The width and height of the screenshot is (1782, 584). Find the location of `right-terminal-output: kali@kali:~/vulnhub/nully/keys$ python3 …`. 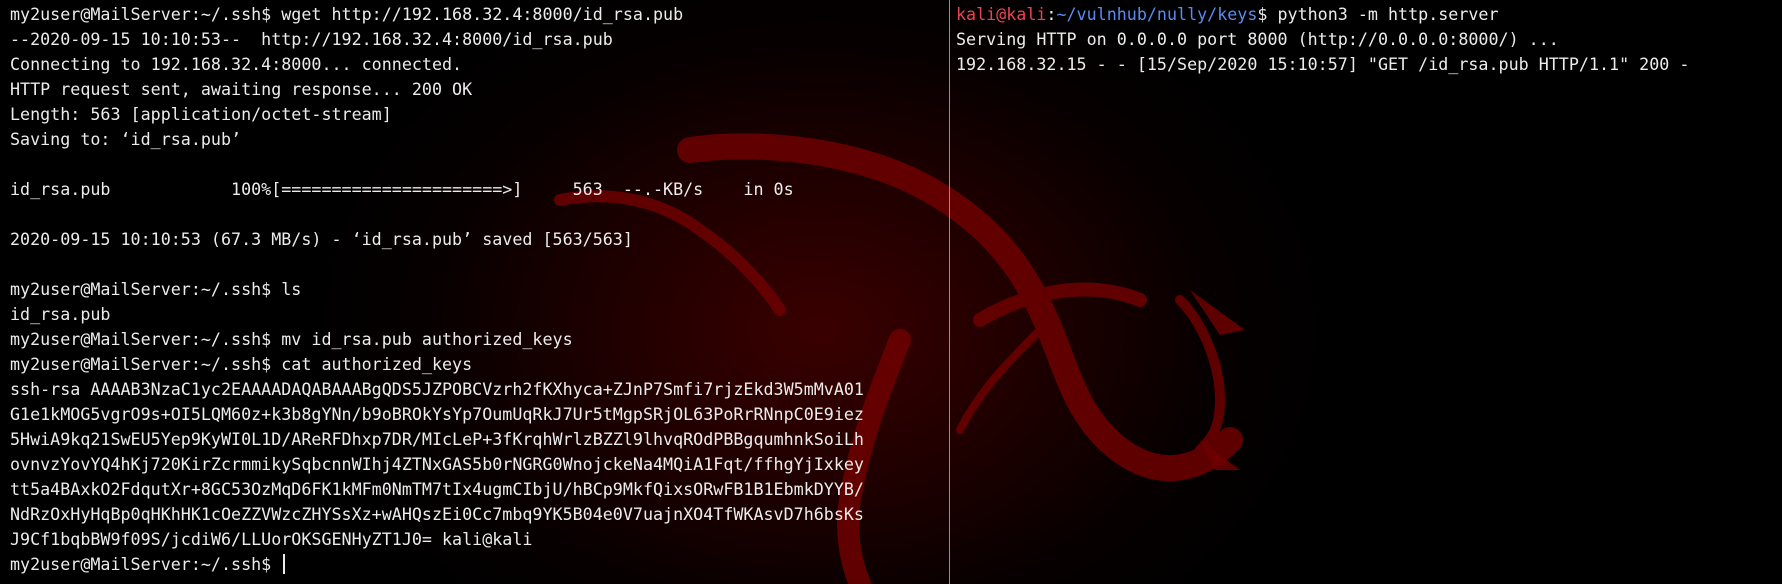

right-terminal-output: kali@kali:~/vulnhub/nully/keys$ python3 … is located at coordinates (1322, 39).